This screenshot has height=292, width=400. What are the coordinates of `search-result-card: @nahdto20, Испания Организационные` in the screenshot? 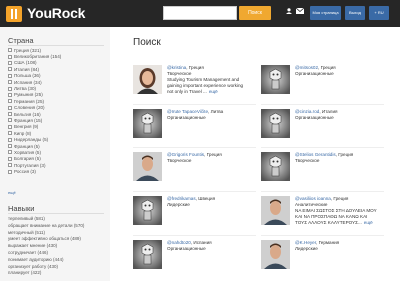 It's located at (194, 266).